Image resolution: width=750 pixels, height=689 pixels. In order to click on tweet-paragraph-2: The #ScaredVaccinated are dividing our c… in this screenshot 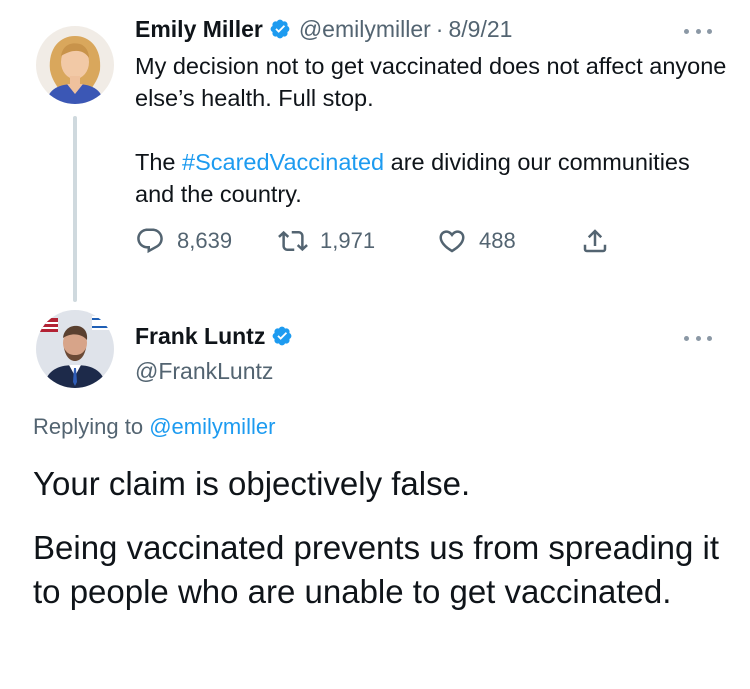, I will do `click(435, 178)`.